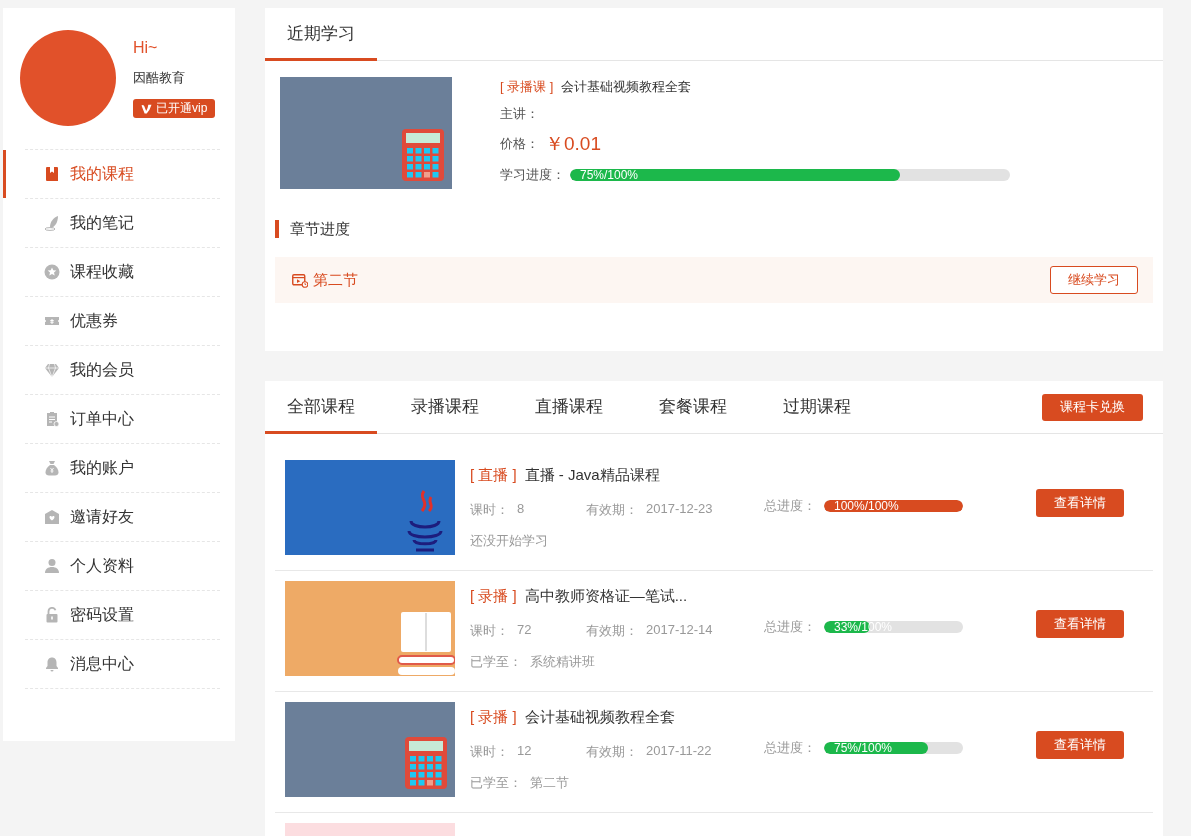 This screenshot has width=1191, height=836. What do you see at coordinates (719, 229) in the screenshot?
I see `section-heading: 章节进度` at bounding box center [719, 229].